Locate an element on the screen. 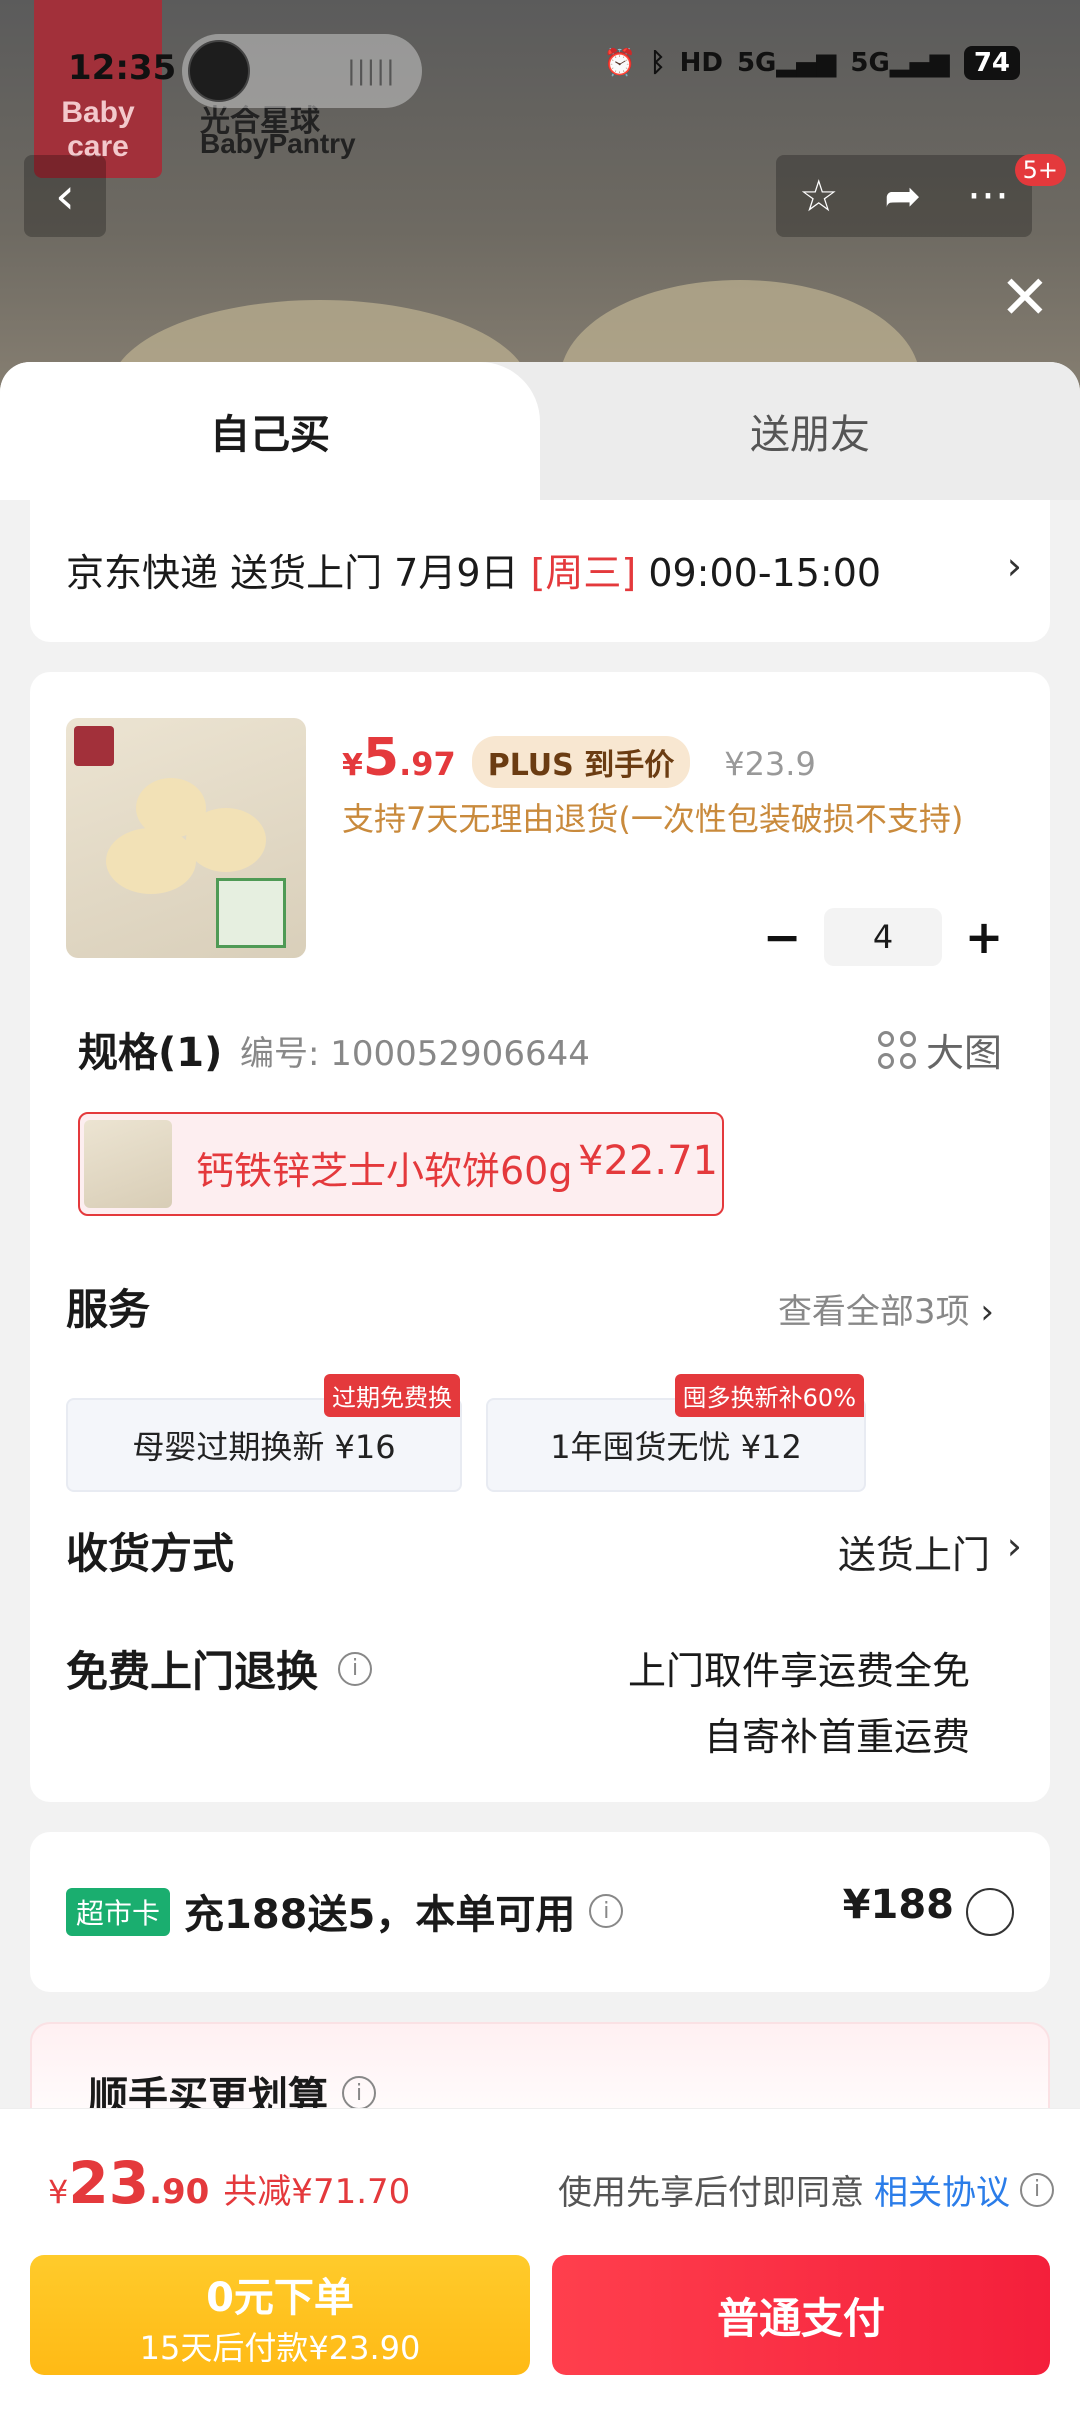 The image size is (1080, 2412). club-price: ¥188 is located at coordinates (898, 1905).